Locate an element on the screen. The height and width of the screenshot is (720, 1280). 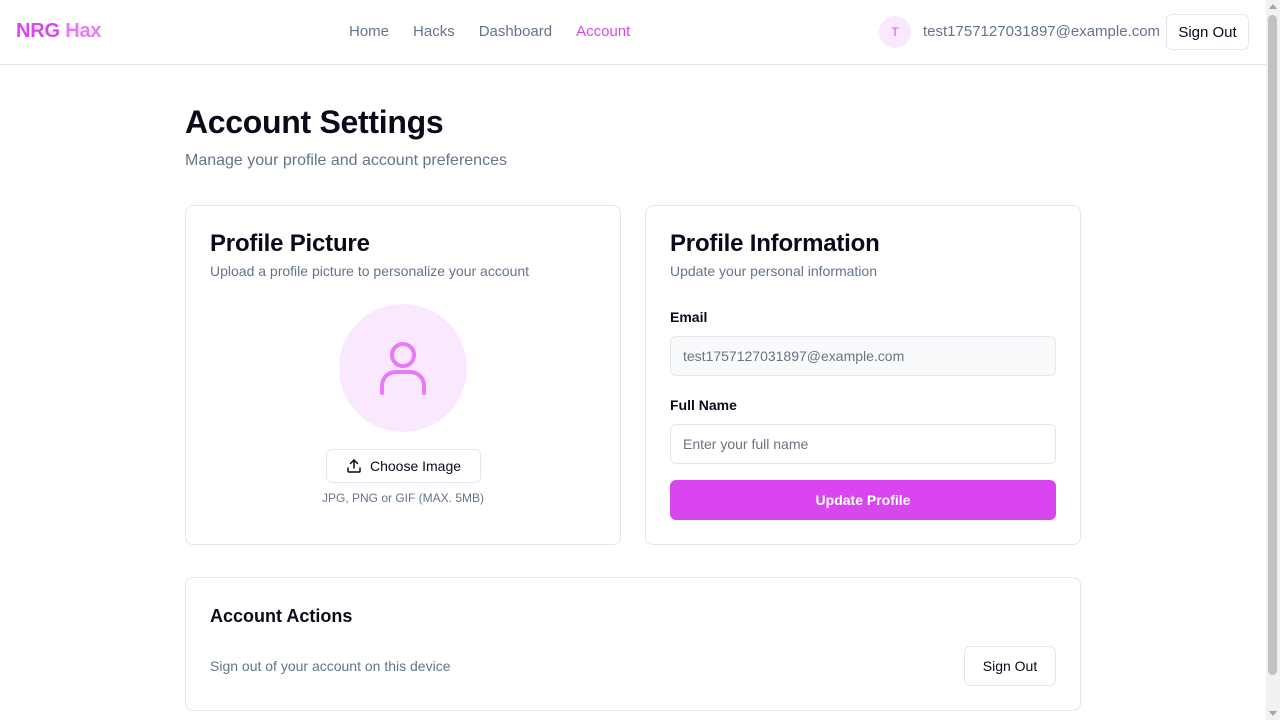
page-title: Account Settings is located at coordinates (314, 122).